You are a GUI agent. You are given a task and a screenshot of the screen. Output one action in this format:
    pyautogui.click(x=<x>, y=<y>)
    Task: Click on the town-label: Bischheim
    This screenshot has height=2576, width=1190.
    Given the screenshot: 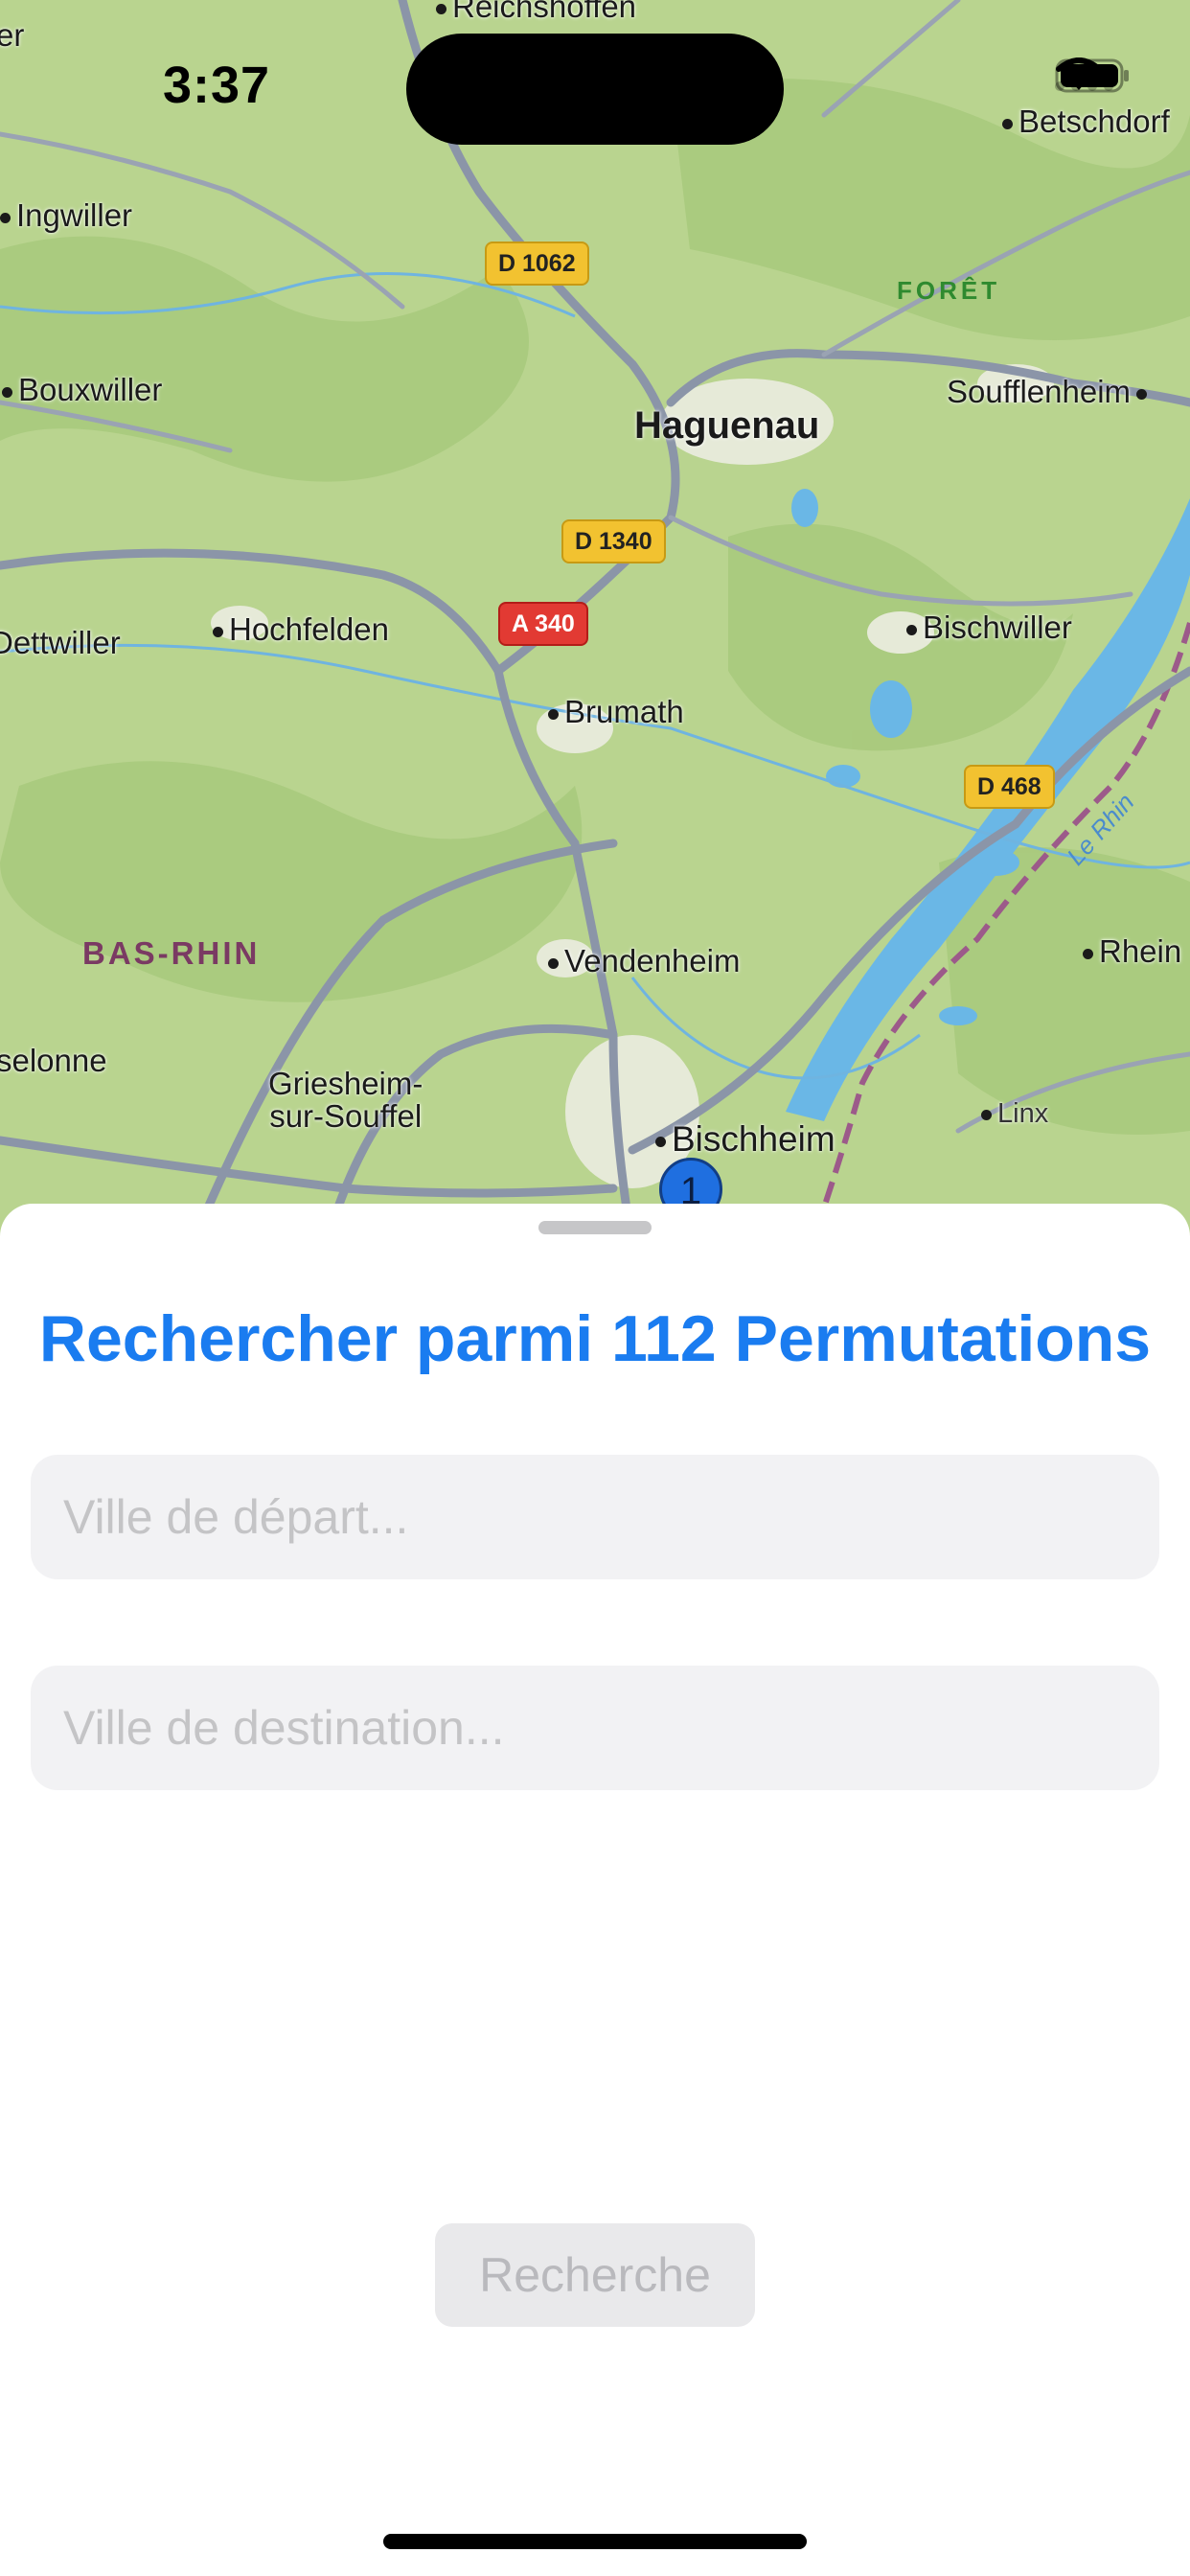 What is the action you would take?
    pyautogui.click(x=745, y=1139)
    